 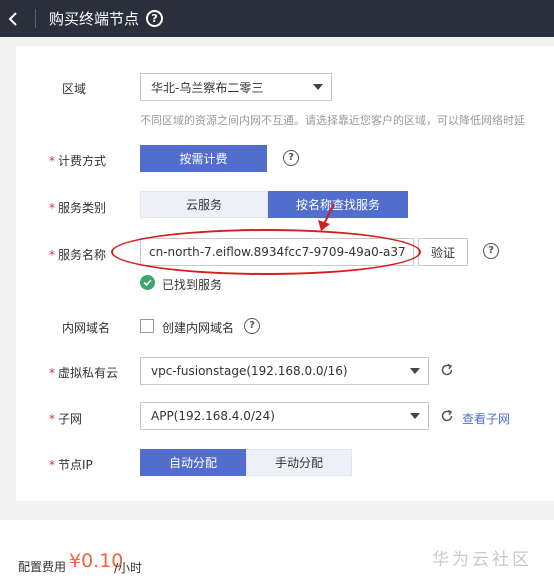 I want to click on service-name-input: cn-north-7.eiflow.8934fcc7-9709-49a0-a37, so click(x=277, y=252).